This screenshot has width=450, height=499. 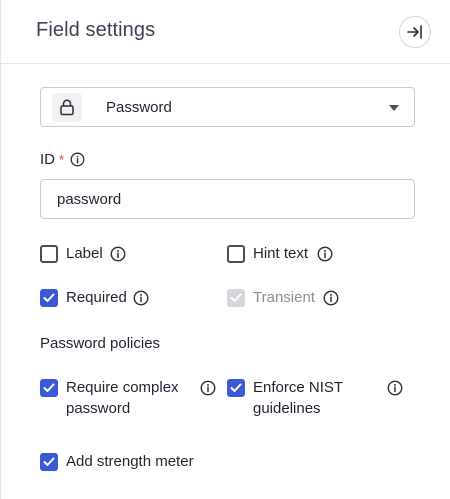 I want to click on panel-title: Field settings, so click(x=96, y=30).